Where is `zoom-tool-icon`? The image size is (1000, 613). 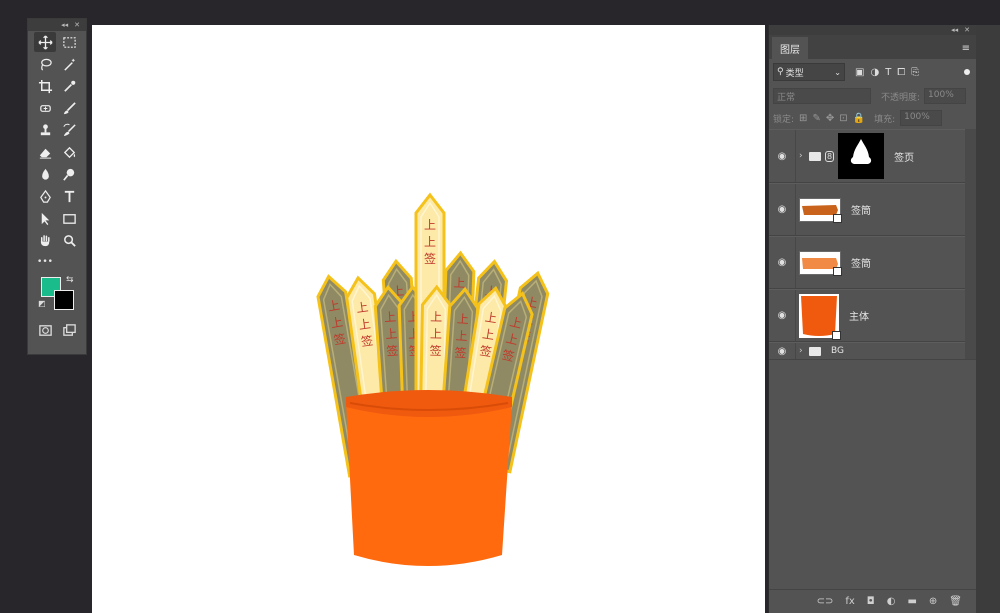 zoom-tool-icon is located at coordinates (69, 240).